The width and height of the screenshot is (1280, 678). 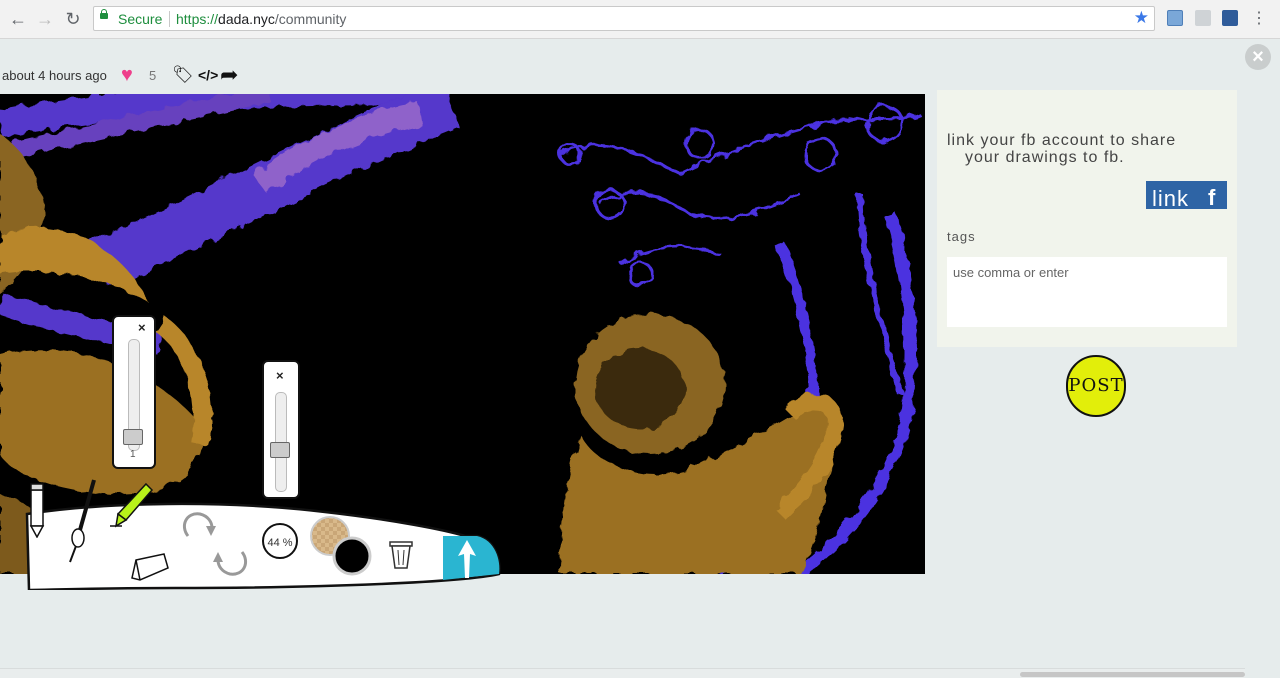 What do you see at coordinates (624, 18) in the screenshot?
I see `address-bar: Secure https://dada.nyc/community ★` at bounding box center [624, 18].